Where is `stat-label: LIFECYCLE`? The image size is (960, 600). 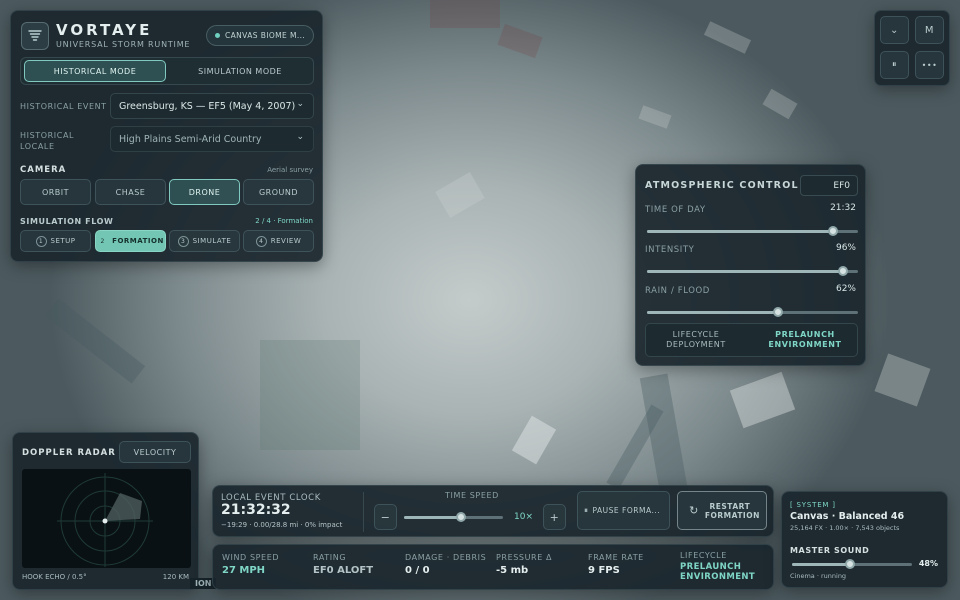 stat-label: LIFECYCLE is located at coordinates (703, 555).